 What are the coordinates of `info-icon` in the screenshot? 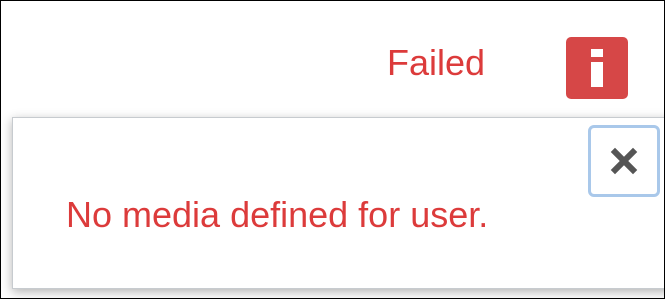 It's located at (597, 68).